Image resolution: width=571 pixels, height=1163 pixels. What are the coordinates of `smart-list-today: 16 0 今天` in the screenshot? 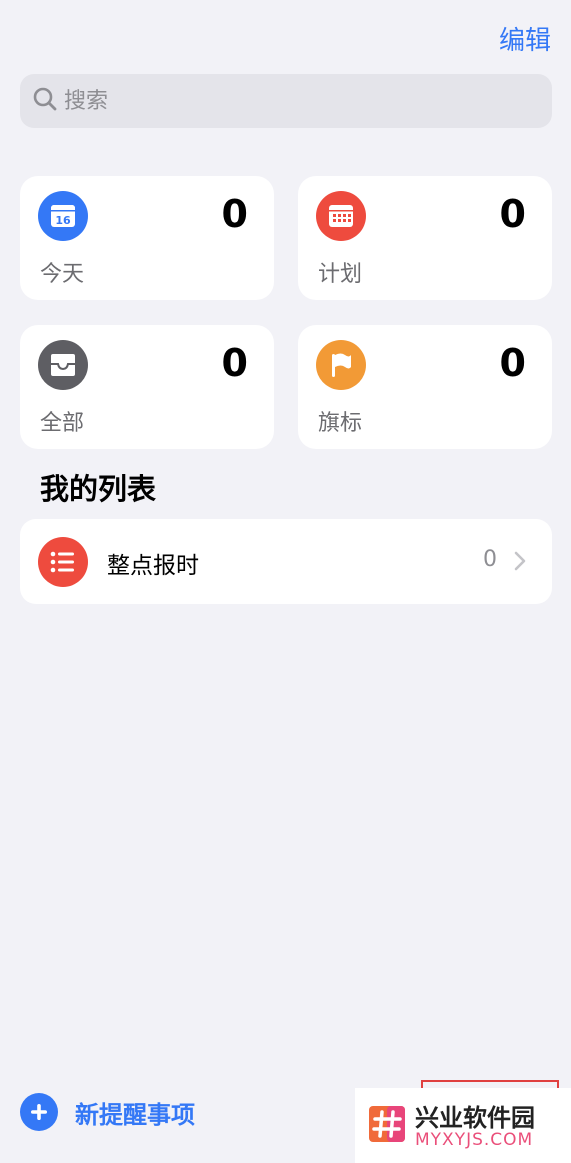 It's located at (147, 238).